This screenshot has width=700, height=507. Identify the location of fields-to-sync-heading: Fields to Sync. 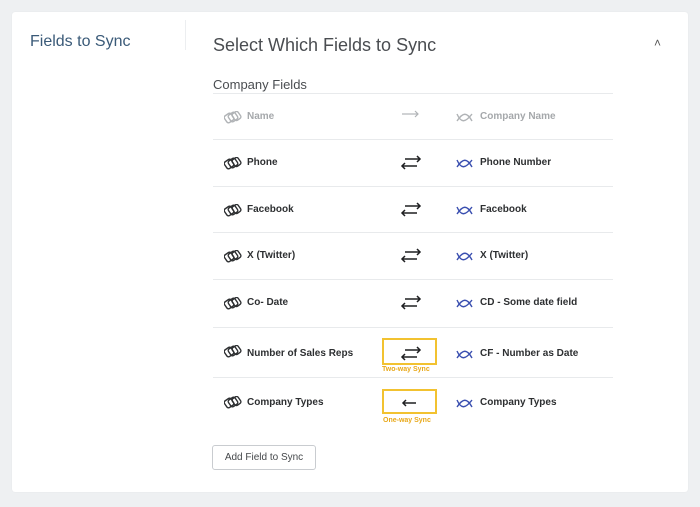
(80, 41).